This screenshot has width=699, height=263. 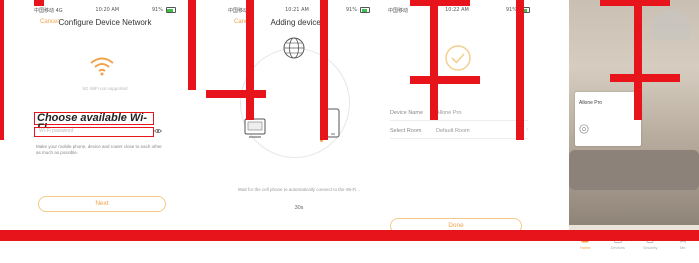 I want to click on status-bar: 中国移动 10:22 AM 91%, so click(x=459, y=10).